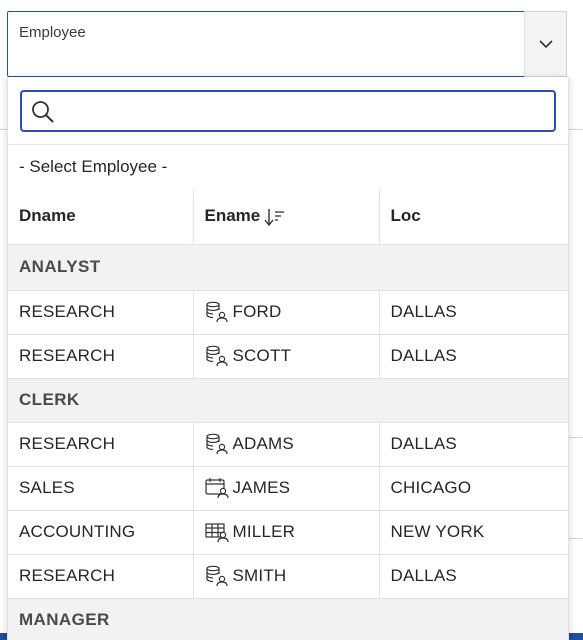 The width and height of the screenshot is (583, 640). I want to click on group-title: CLERK, so click(288, 400).